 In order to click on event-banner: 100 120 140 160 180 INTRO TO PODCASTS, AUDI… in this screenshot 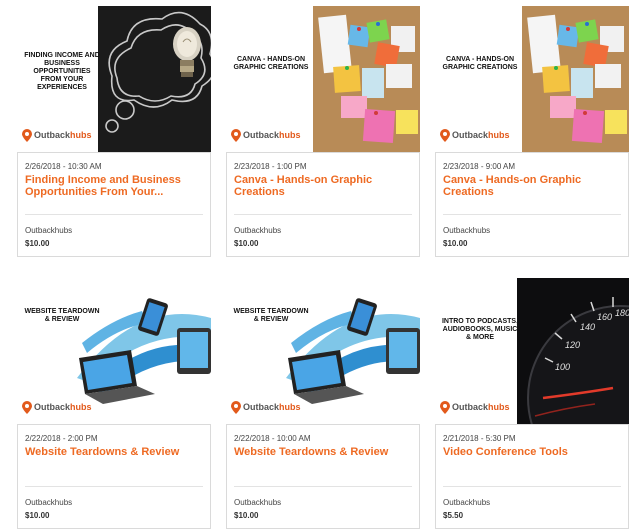, I will do `click(532, 351)`.